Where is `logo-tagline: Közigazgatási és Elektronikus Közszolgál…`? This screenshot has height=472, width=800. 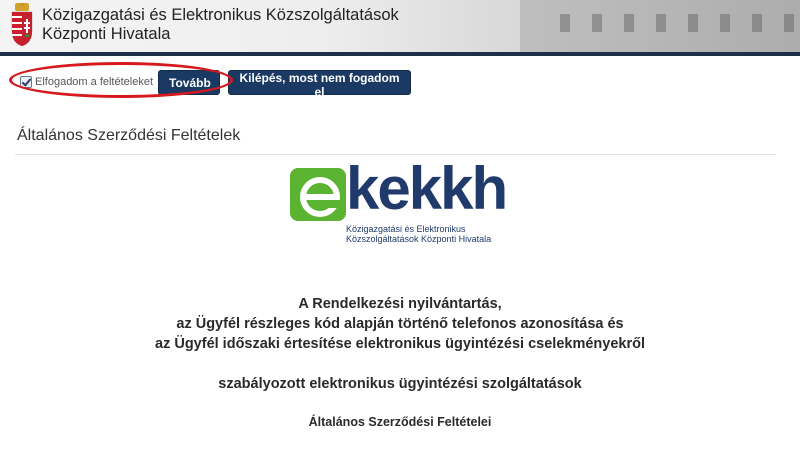 logo-tagline: Közigazgatási és Elektronikus Közszolgál… is located at coordinates (418, 234).